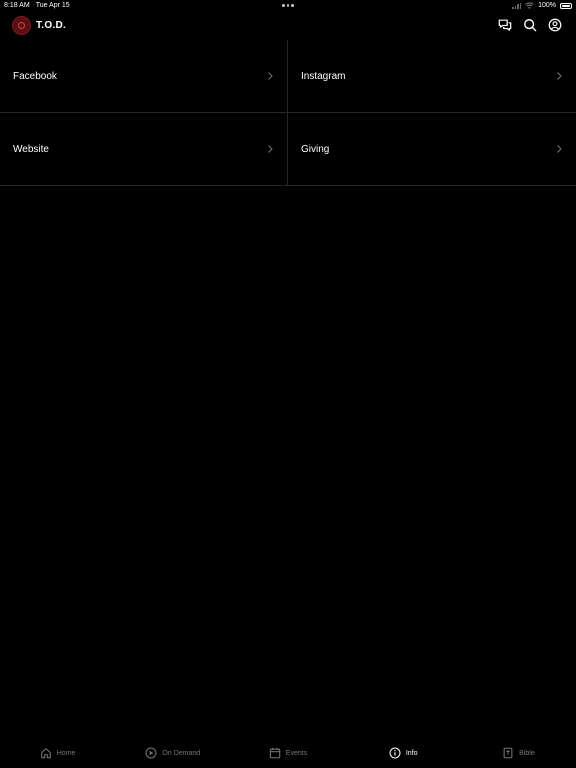 The height and width of the screenshot is (768, 576). Describe the element at coordinates (315, 149) in the screenshot. I see `link-label: Giving` at that location.